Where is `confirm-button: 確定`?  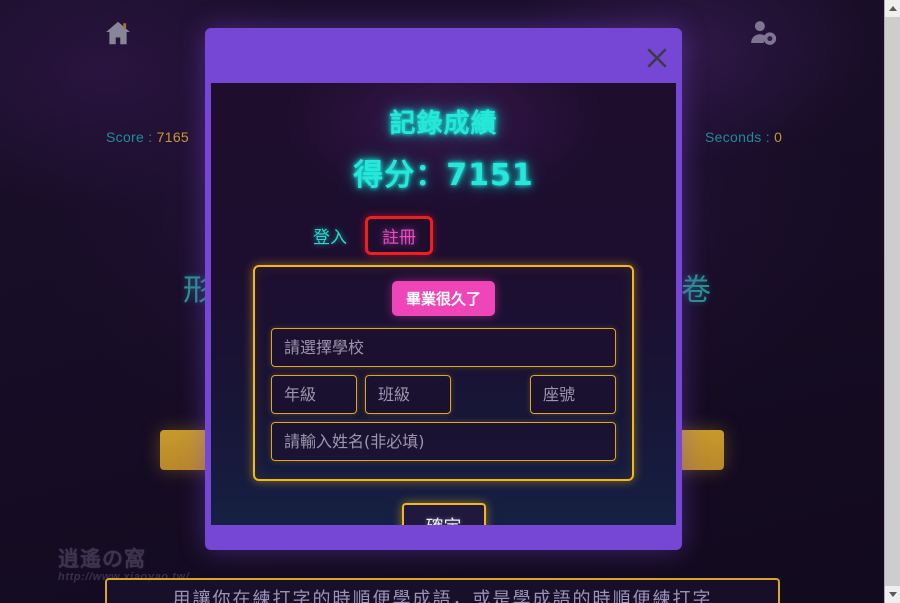 confirm-button: 確定 is located at coordinates (443, 514).